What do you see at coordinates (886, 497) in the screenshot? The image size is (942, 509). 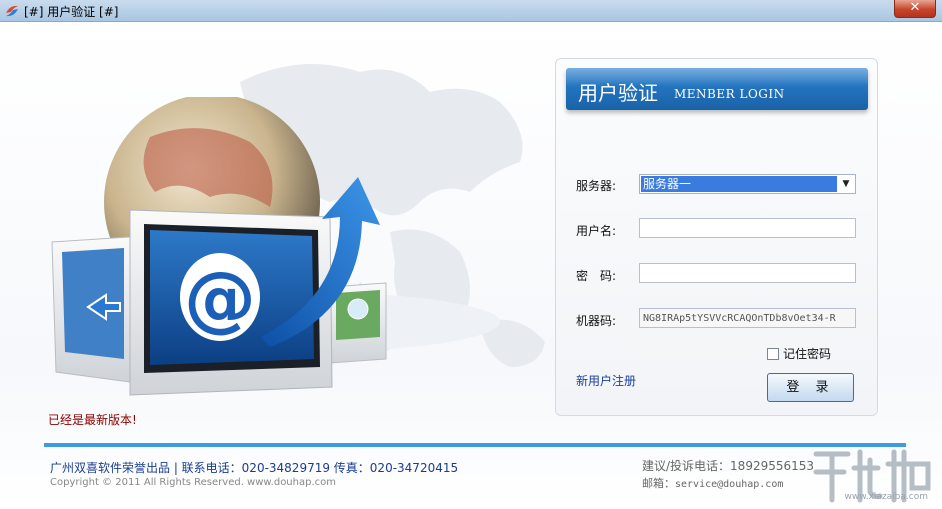 I see `watermark-text: www.xiazaiba.com` at bounding box center [886, 497].